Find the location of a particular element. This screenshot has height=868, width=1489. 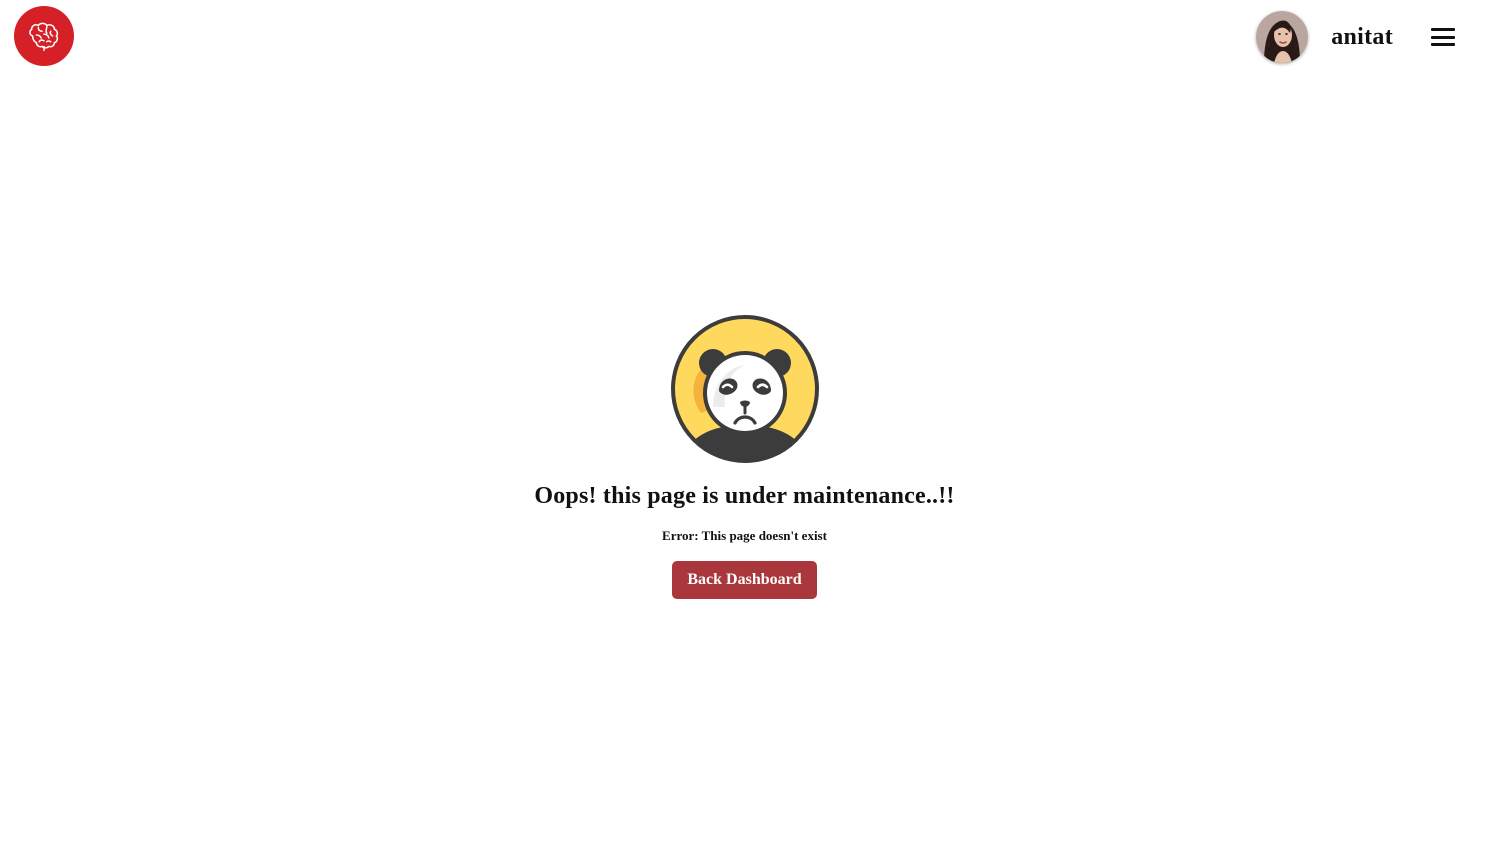

avatar is located at coordinates (1282, 37).